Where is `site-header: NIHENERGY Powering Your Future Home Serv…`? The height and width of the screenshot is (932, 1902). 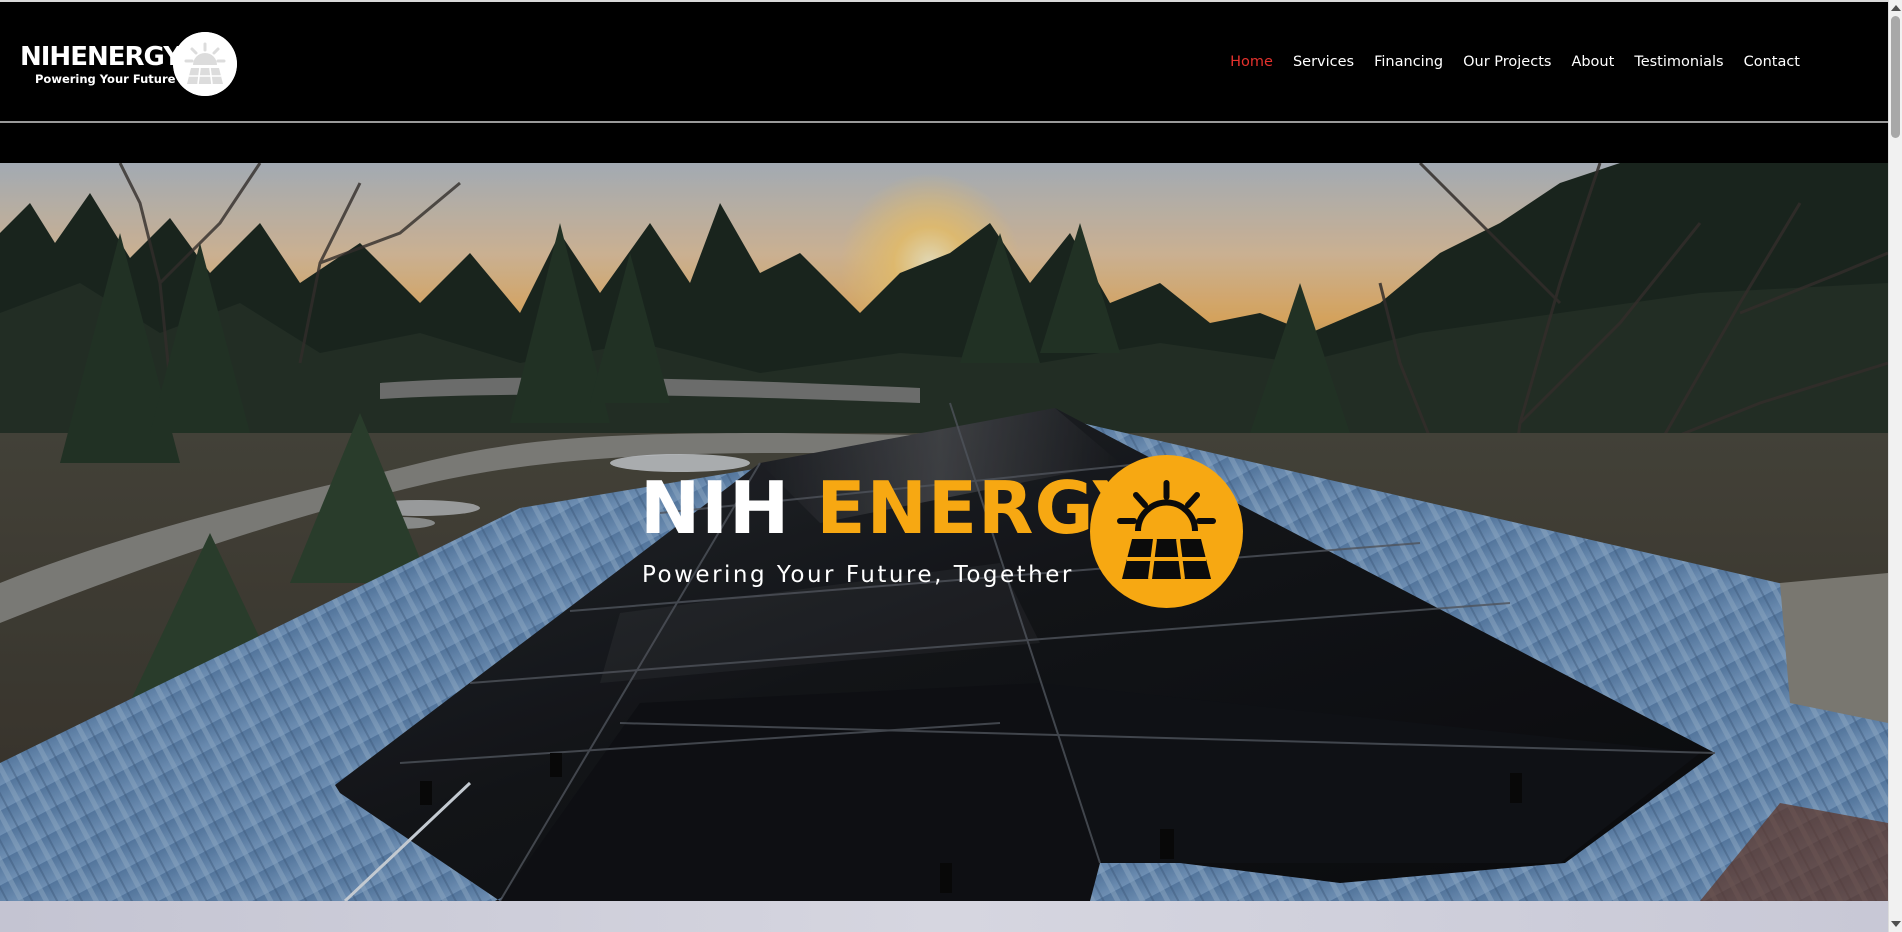
site-header: NIHENERGY Powering Your Future Home Serv… is located at coordinates (944, 62).